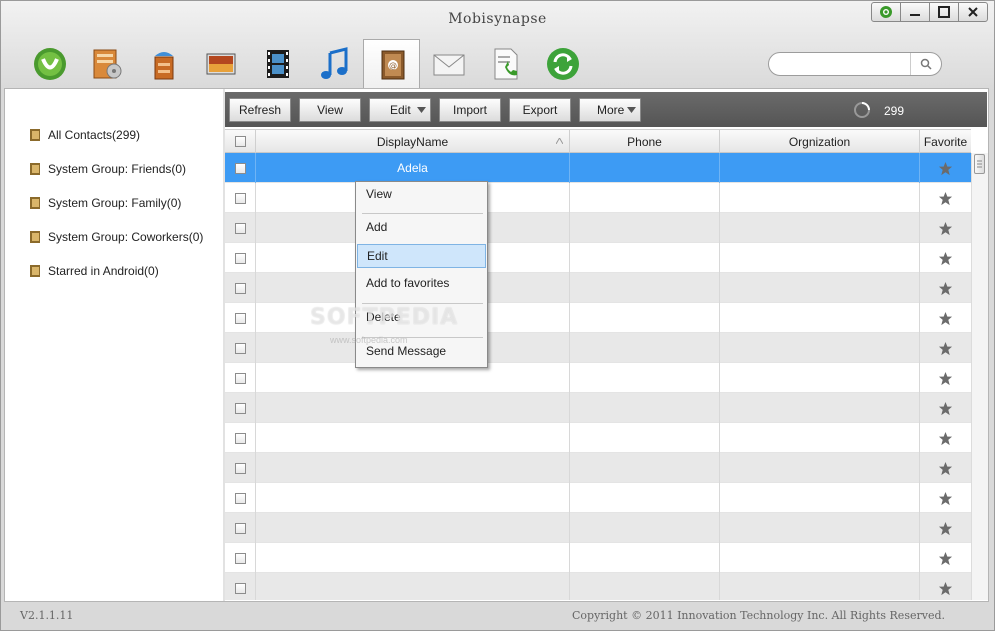 The height and width of the screenshot is (631, 995). Describe the element at coordinates (470, 110) in the screenshot. I see `import-button: Import` at that location.